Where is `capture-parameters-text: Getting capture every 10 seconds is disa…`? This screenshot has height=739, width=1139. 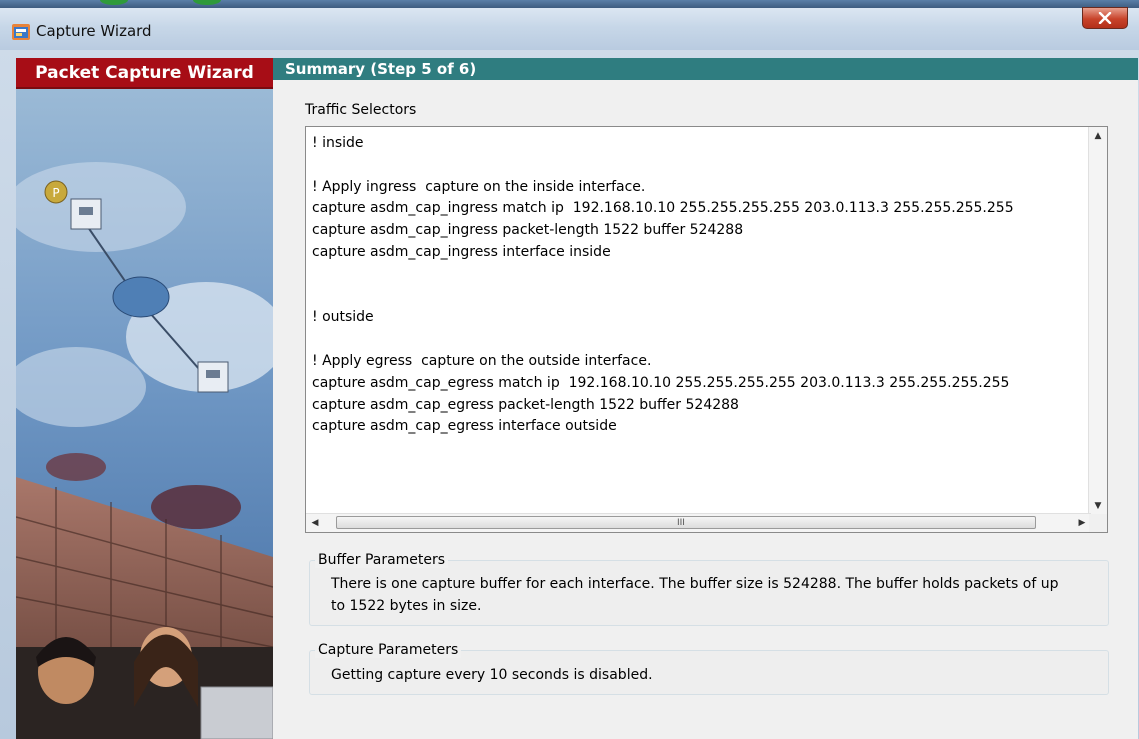
capture-parameters-text: Getting capture every 10 seconds is disa… is located at coordinates (492, 675).